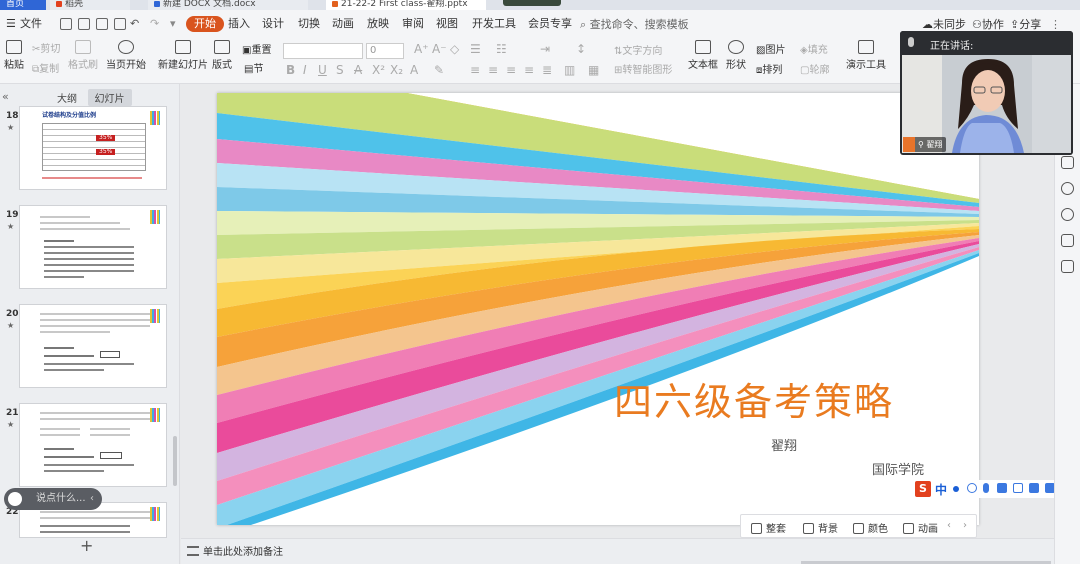 Image resolution: width=1080 pixels, height=564 pixels. What do you see at coordinates (511, 70) in the screenshot?
I see `align-right-icon: ≡` at bounding box center [511, 70].